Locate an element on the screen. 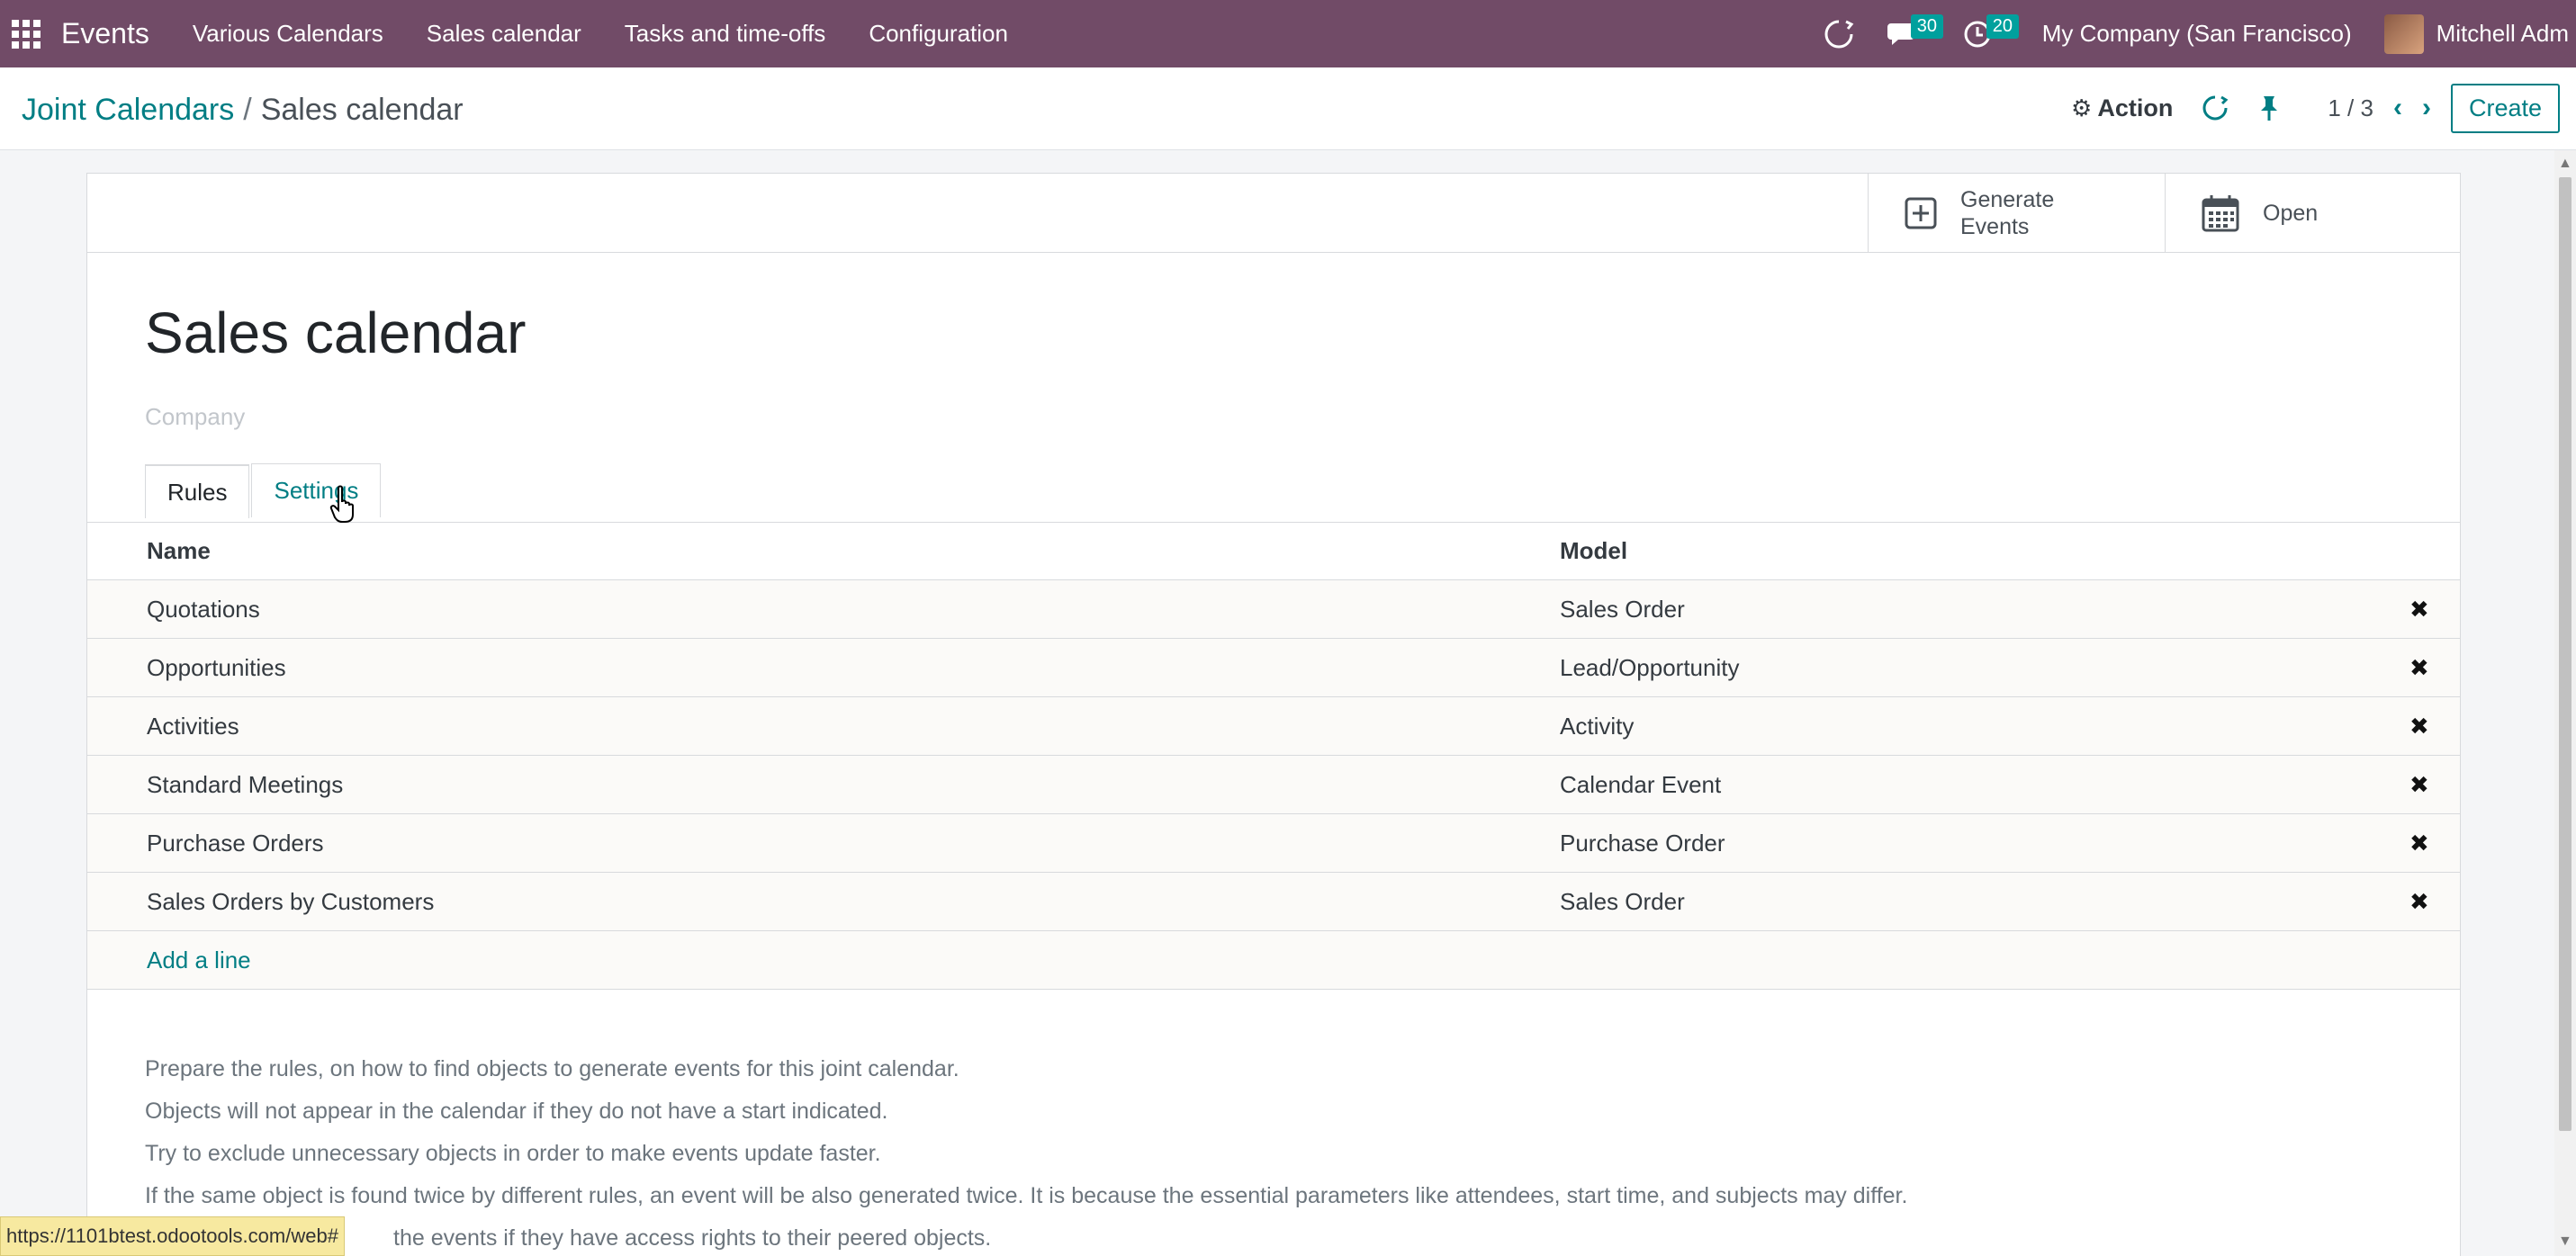 This screenshot has width=2576, height=1256. action-label: Action is located at coordinates (2135, 107).